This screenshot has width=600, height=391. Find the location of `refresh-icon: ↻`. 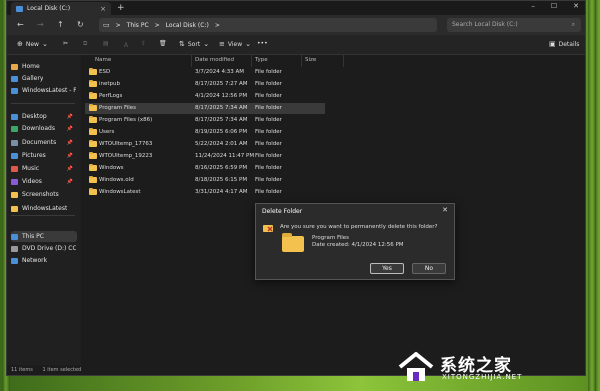

refresh-icon: ↻ is located at coordinates (80, 24).